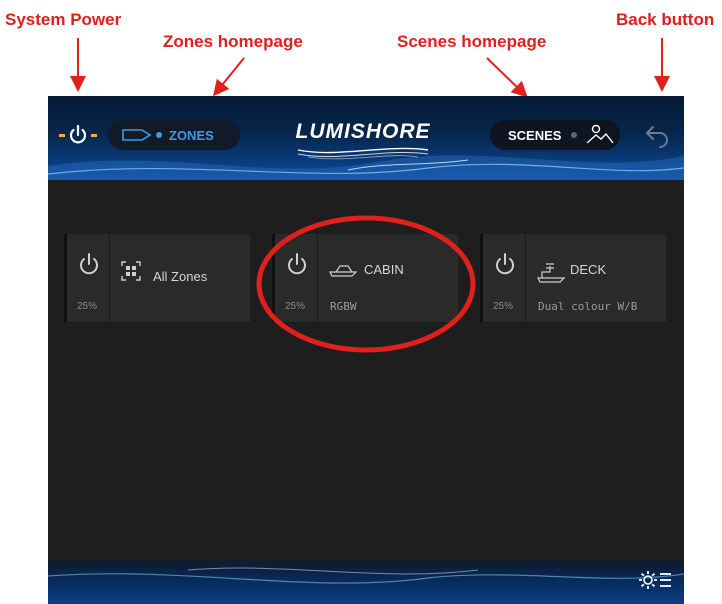  What do you see at coordinates (366, 575) in the screenshot?
I see `footer-waves` at bounding box center [366, 575].